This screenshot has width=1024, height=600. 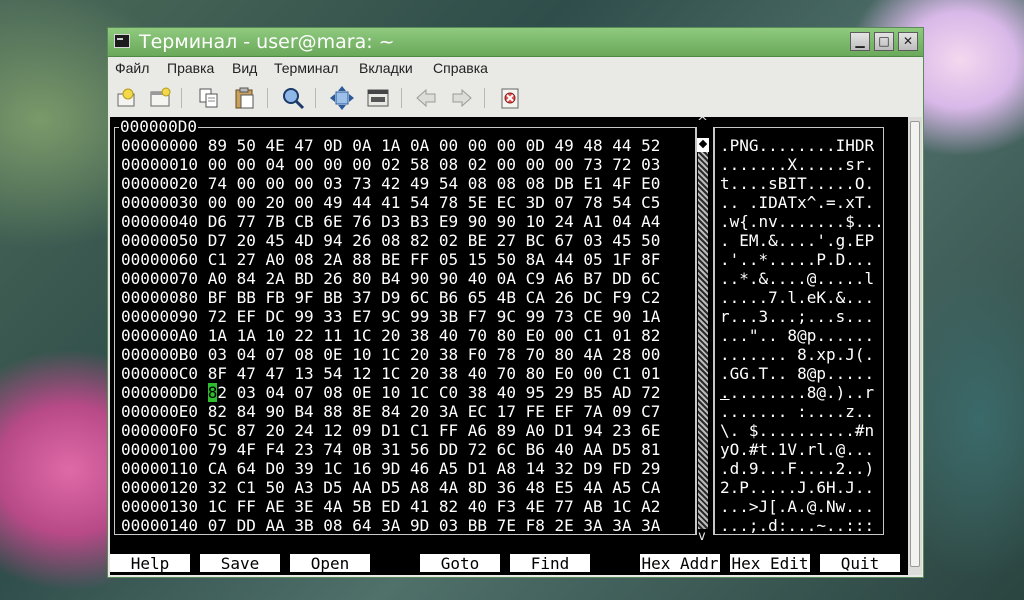 What do you see at coordinates (127, 98) in the screenshot?
I see `new-tab-icon` at bounding box center [127, 98].